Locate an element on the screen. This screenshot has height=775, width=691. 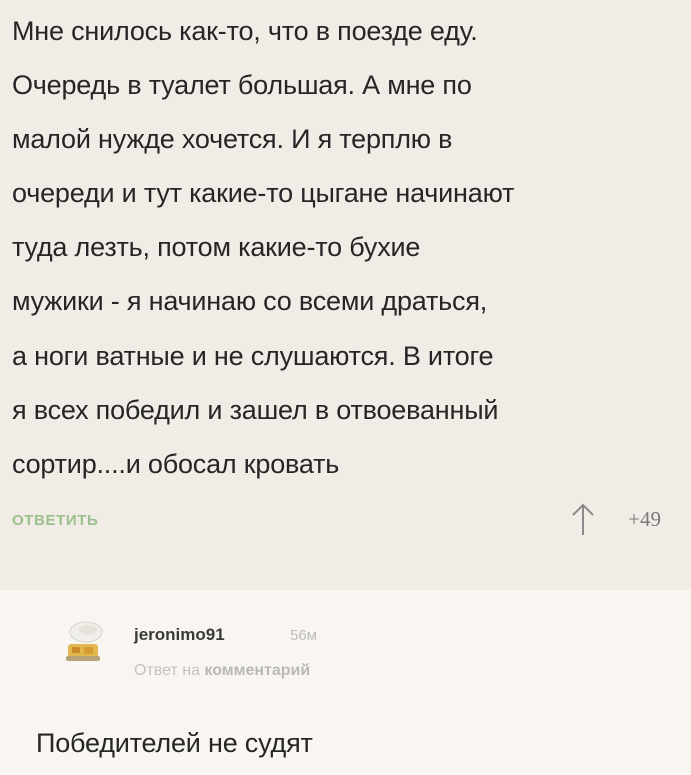
comment-line: сортир....и обосал кровать is located at coordinates (176, 463).